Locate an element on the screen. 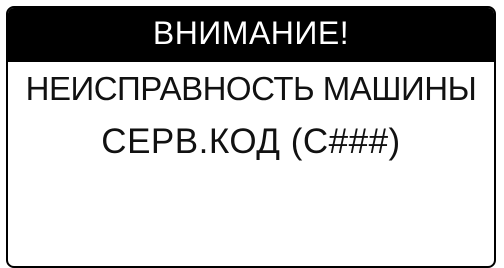 The height and width of the screenshot is (268, 504). service-code-text: СЕРВ.КОД (С###) is located at coordinates (251, 141).